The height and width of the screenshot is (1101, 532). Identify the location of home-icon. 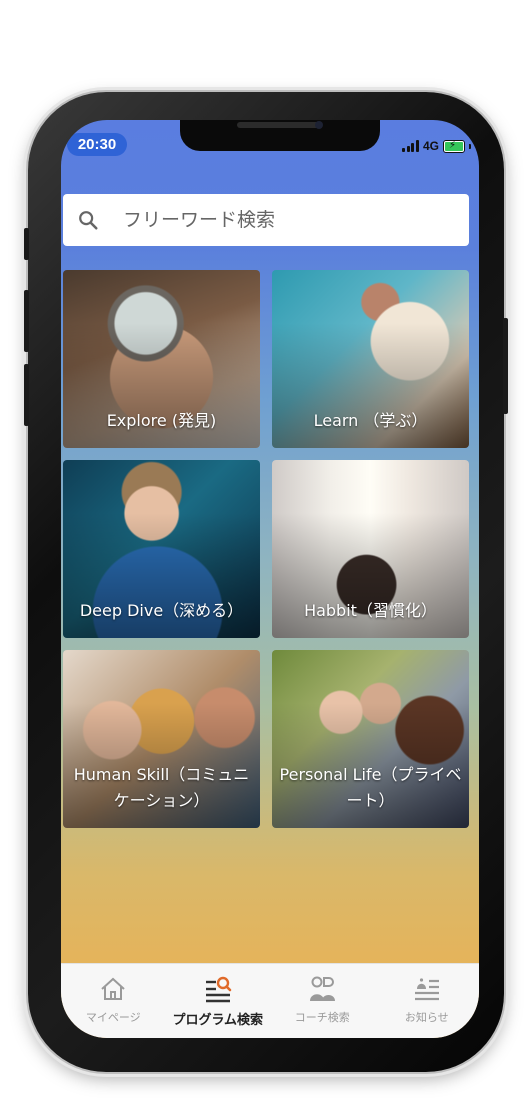
(113, 988).